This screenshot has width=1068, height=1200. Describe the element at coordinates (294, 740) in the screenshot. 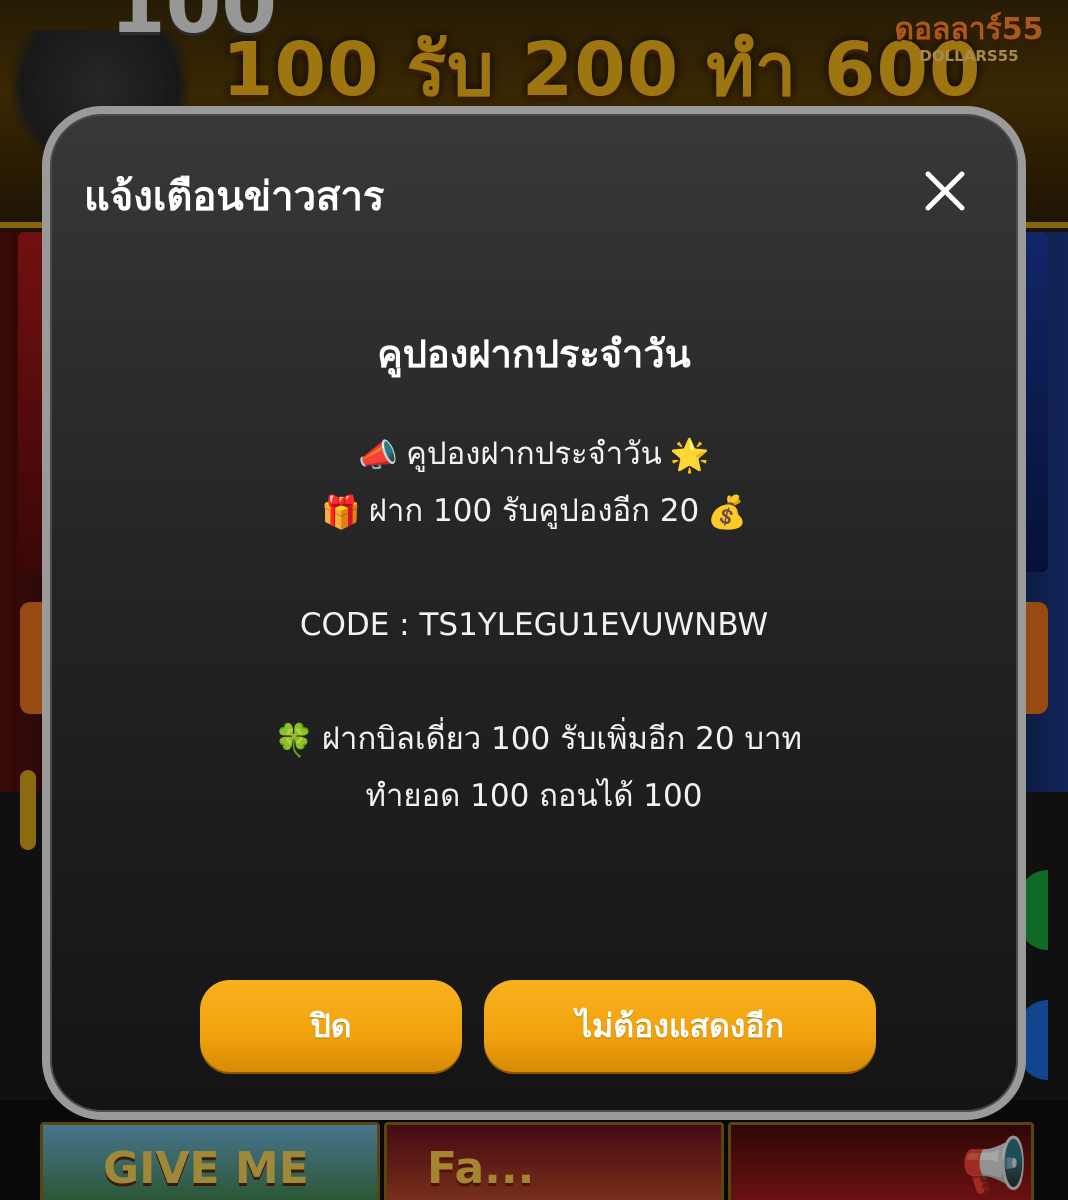

I see `clover-icon: 🍀` at that location.